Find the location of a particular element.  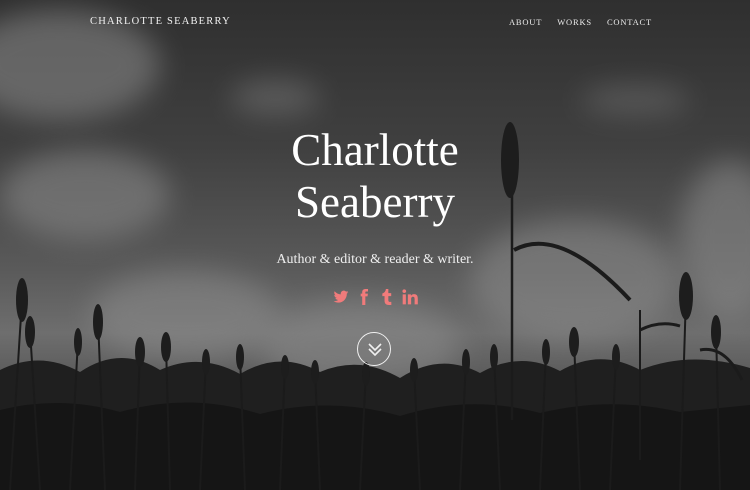

double-chevron-down-icon is located at coordinates (375, 350).